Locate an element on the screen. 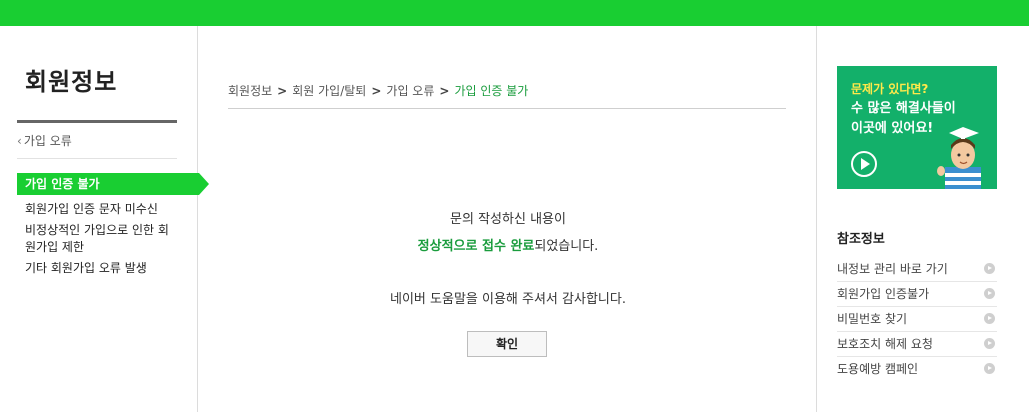 This screenshot has height=412, width=1029. reference-item-label: 회원가입 인증불가 is located at coordinates (883, 294).